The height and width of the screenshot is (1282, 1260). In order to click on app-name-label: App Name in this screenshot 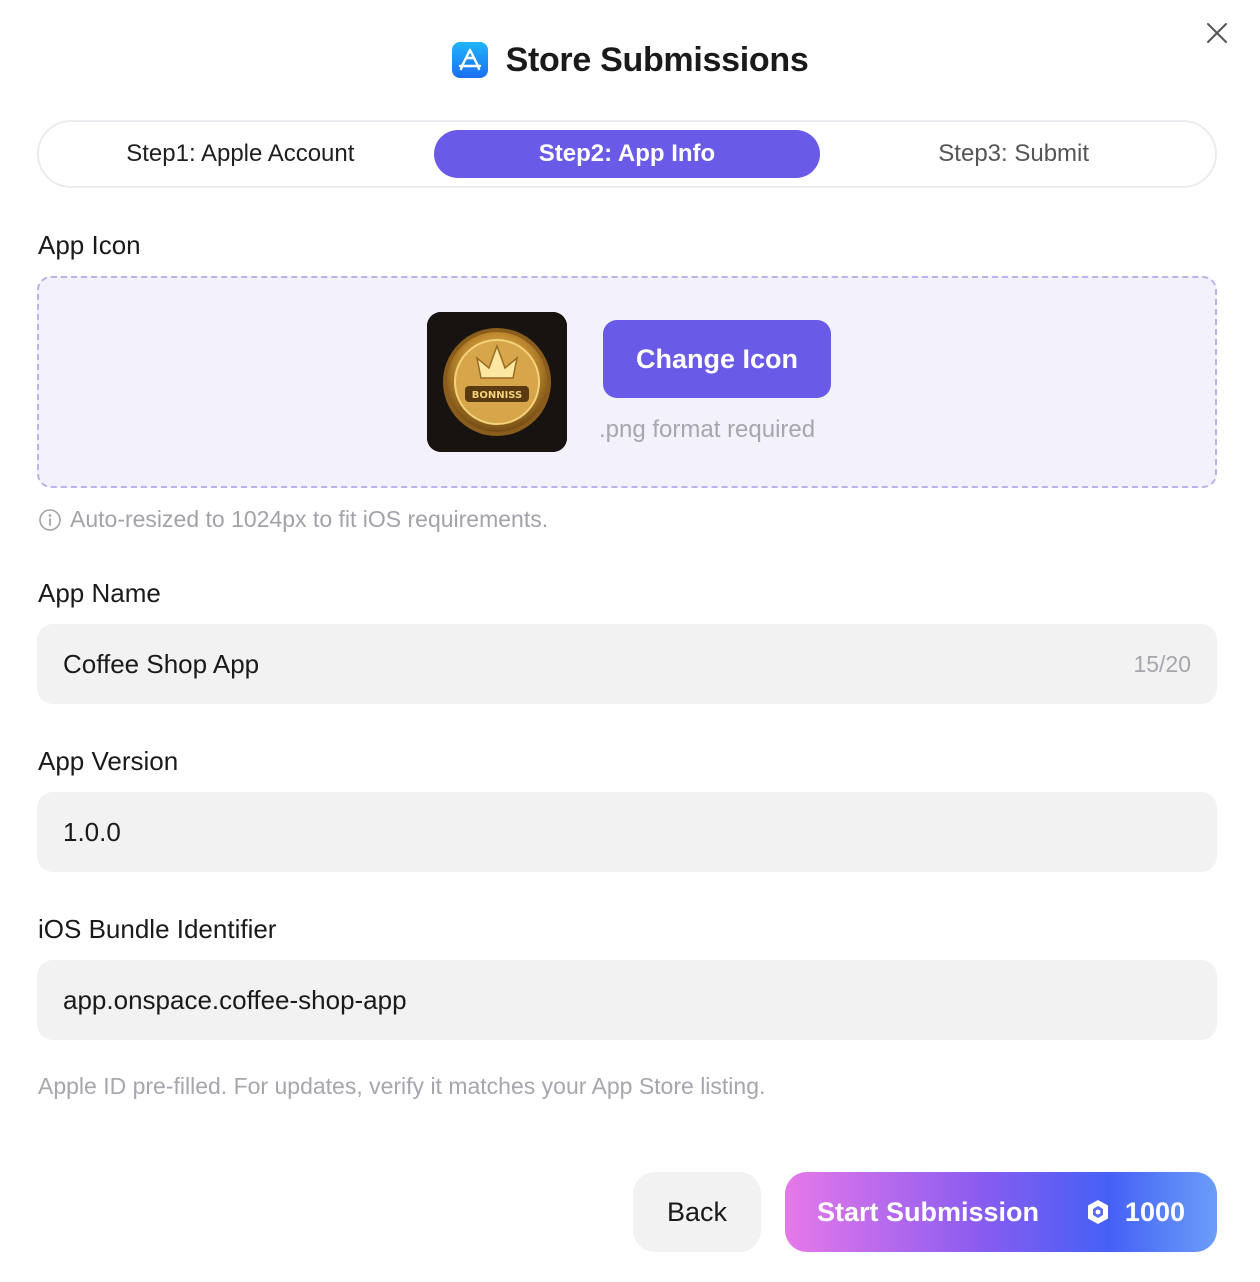, I will do `click(99, 593)`.